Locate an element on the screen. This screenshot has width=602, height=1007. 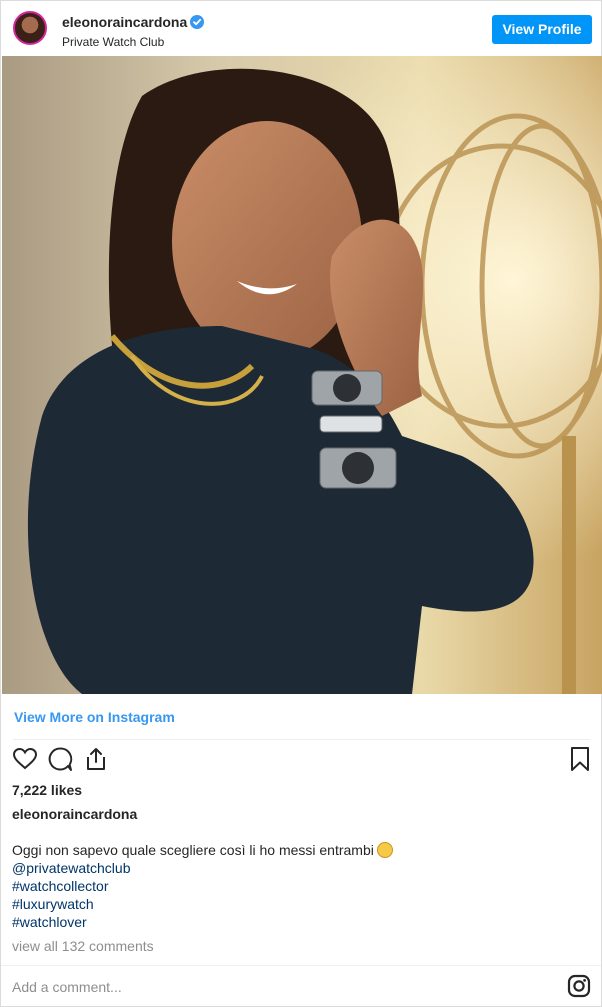
share-icon is located at coordinates (96, 759).